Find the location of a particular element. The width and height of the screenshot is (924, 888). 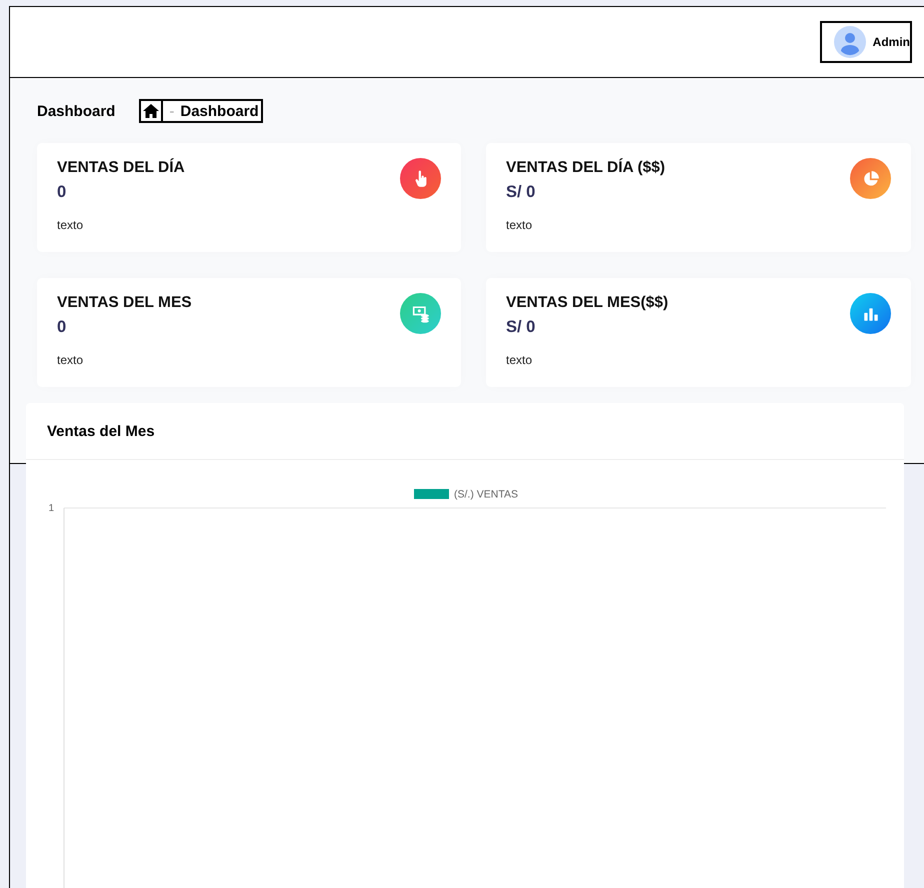

user-menu: Admin is located at coordinates (866, 42).